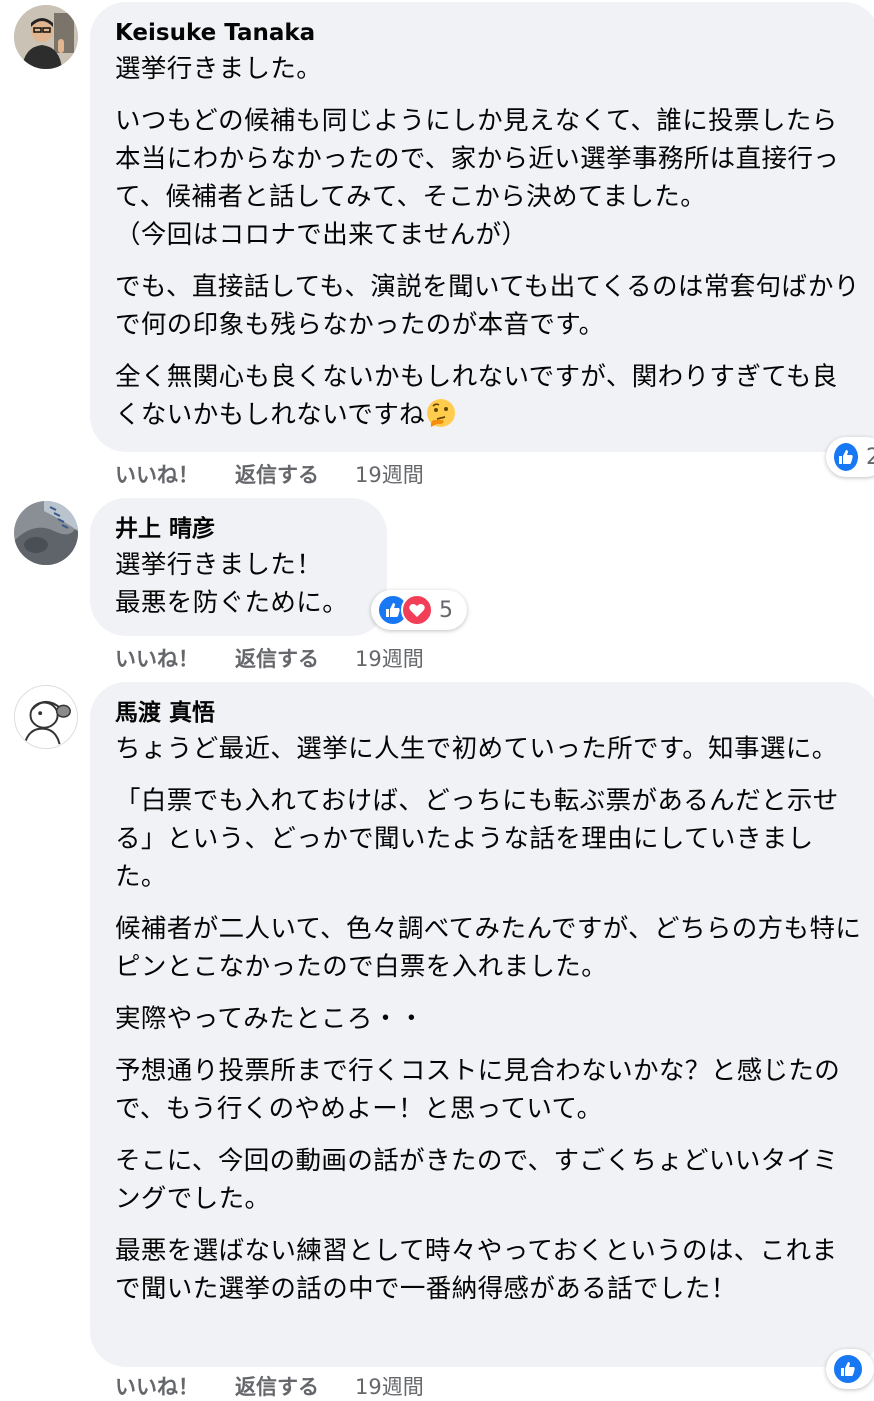 This screenshot has width=874, height=1401. I want to click on reaction-summary: 2, so click(850, 457).